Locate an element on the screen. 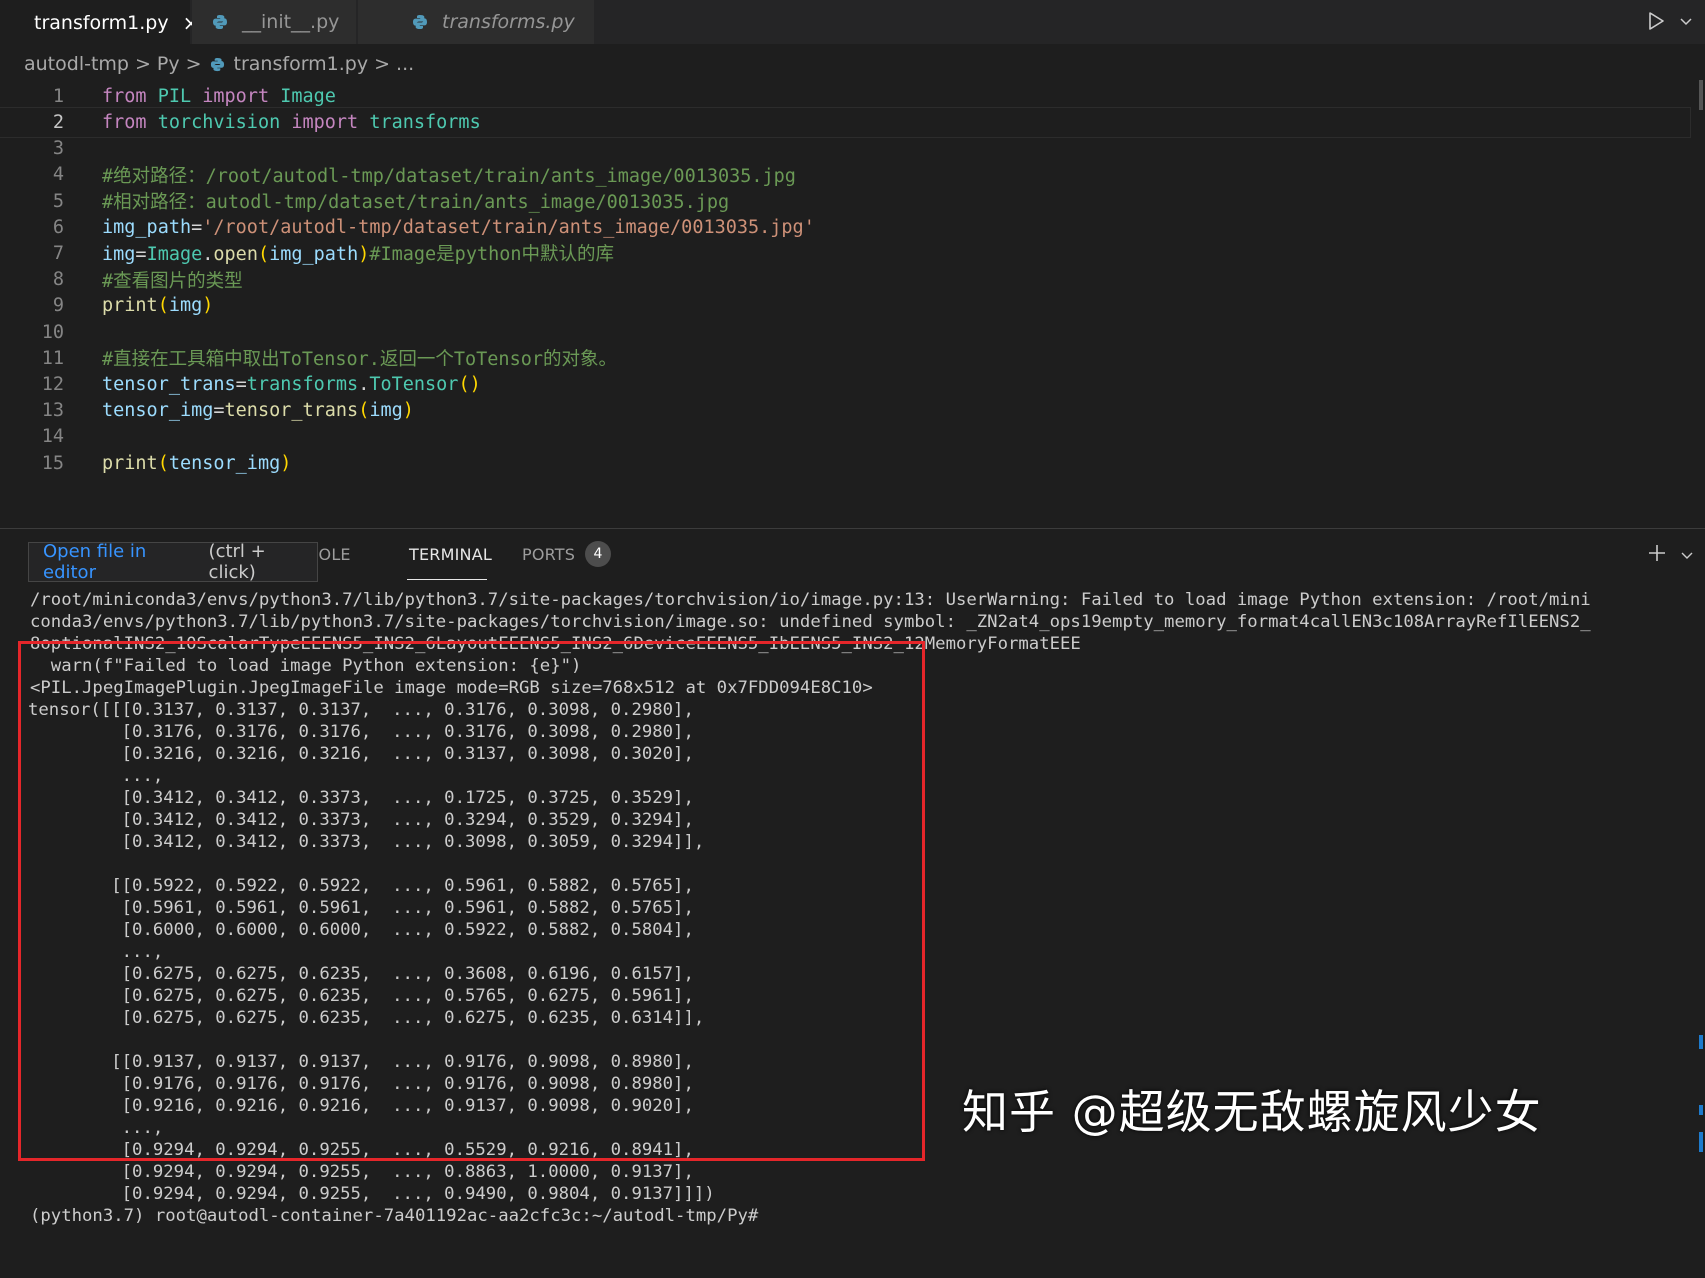 The image size is (1705, 1278). code-token: Image is located at coordinates (174, 255).